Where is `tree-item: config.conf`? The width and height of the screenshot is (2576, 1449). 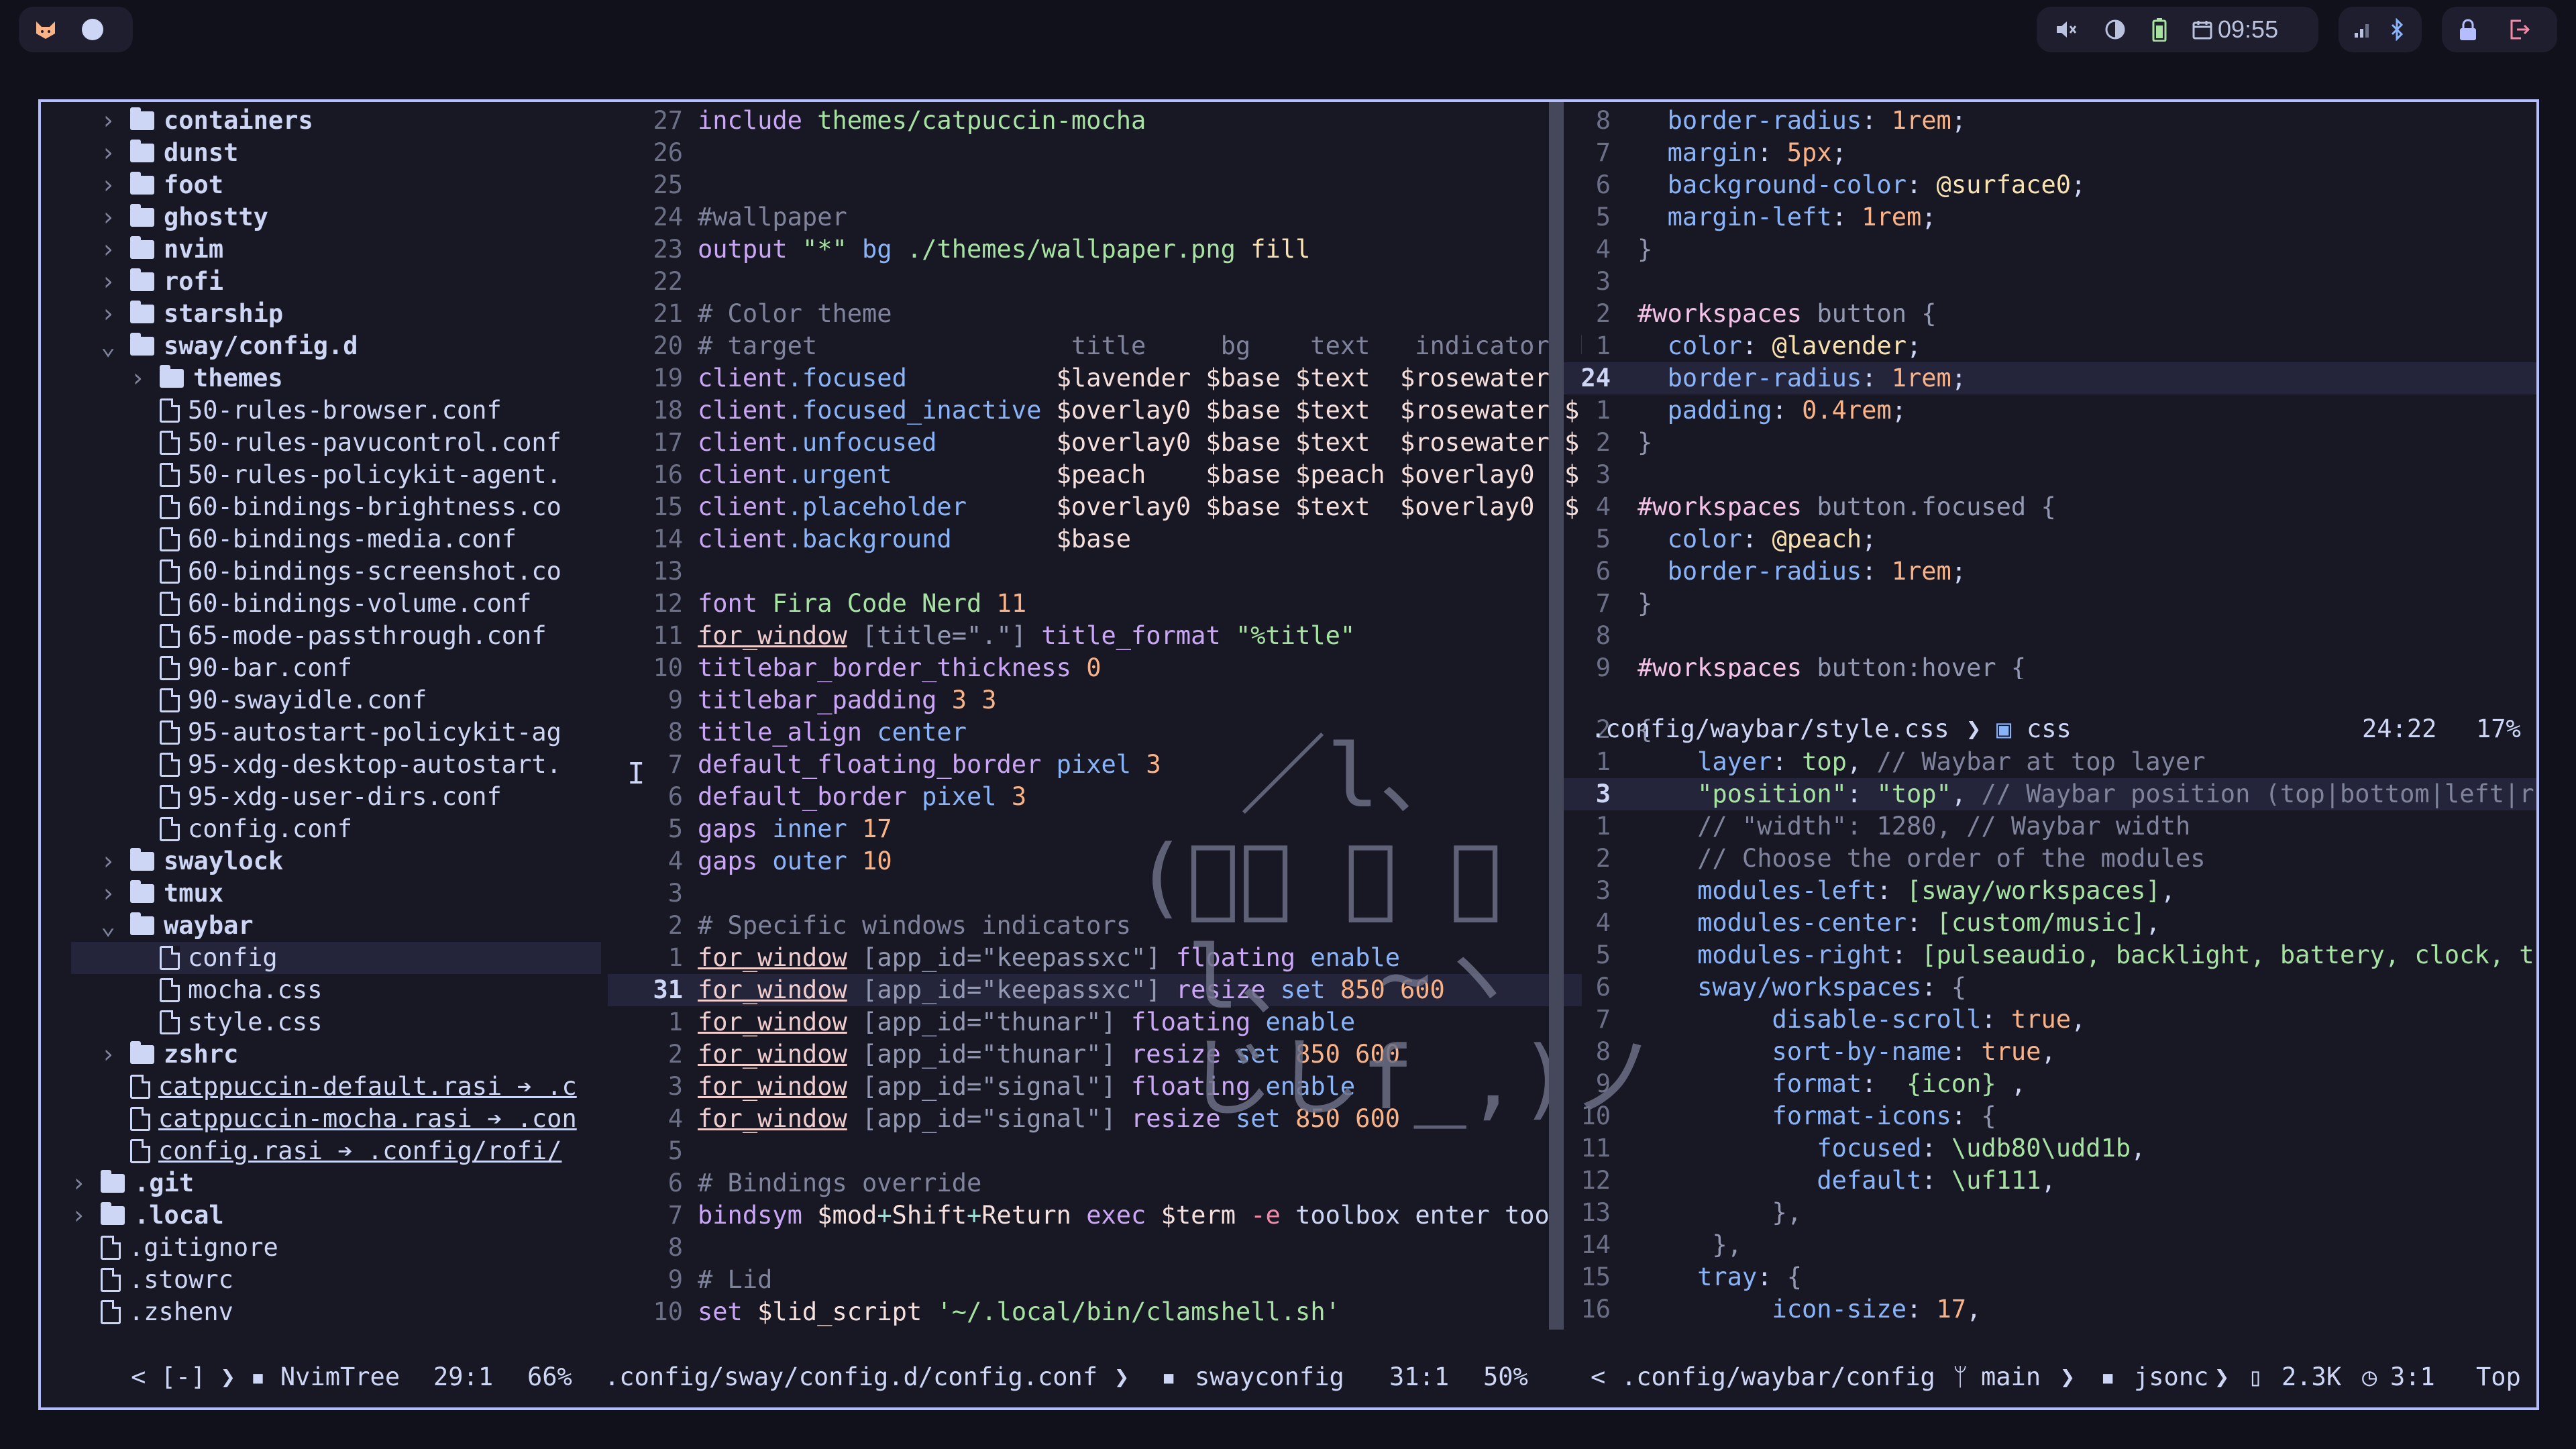 tree-item: config.conf is located at coordinates (336, 829).